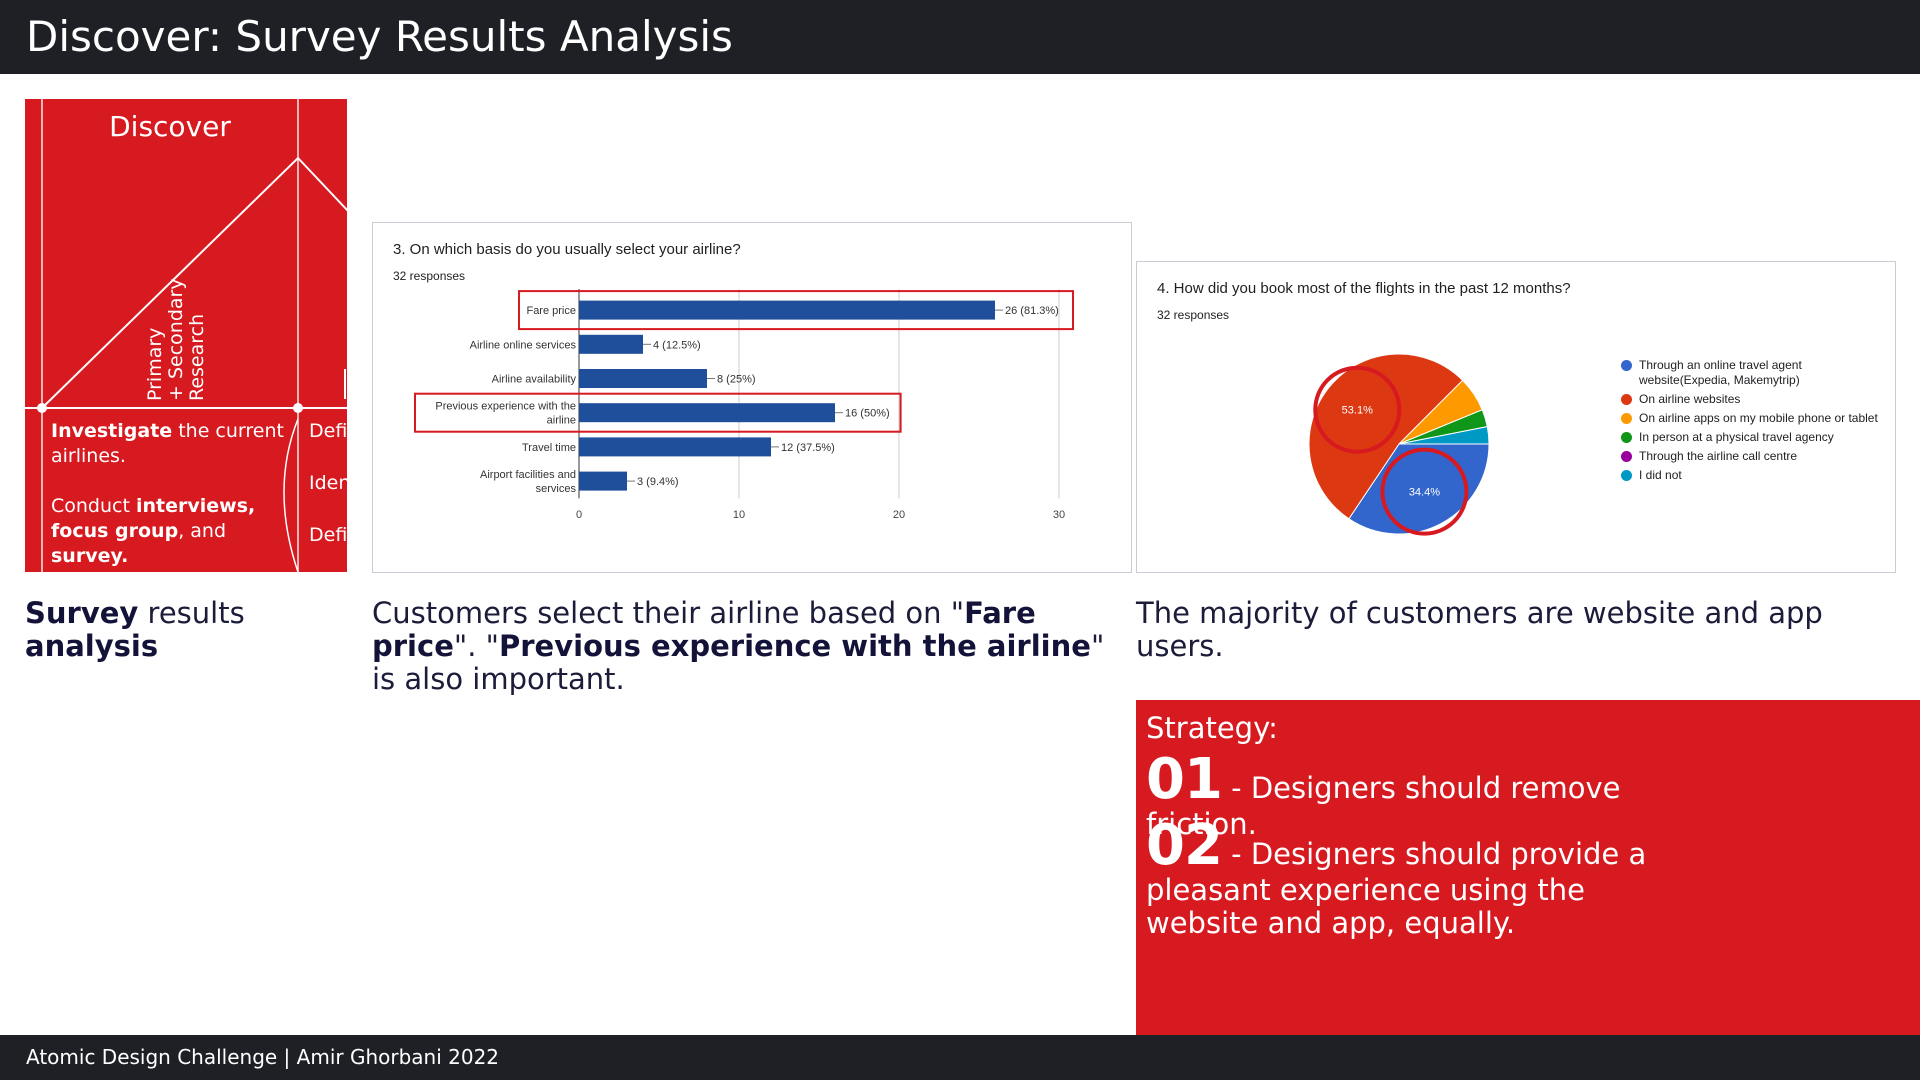 Image resolution: width=1920 pixels, height=1080 pixels. What do you see at coordinates (528, 475) in the screenshot?
I see `category-label: Airport facilities and` at bounding box center [528, 475].